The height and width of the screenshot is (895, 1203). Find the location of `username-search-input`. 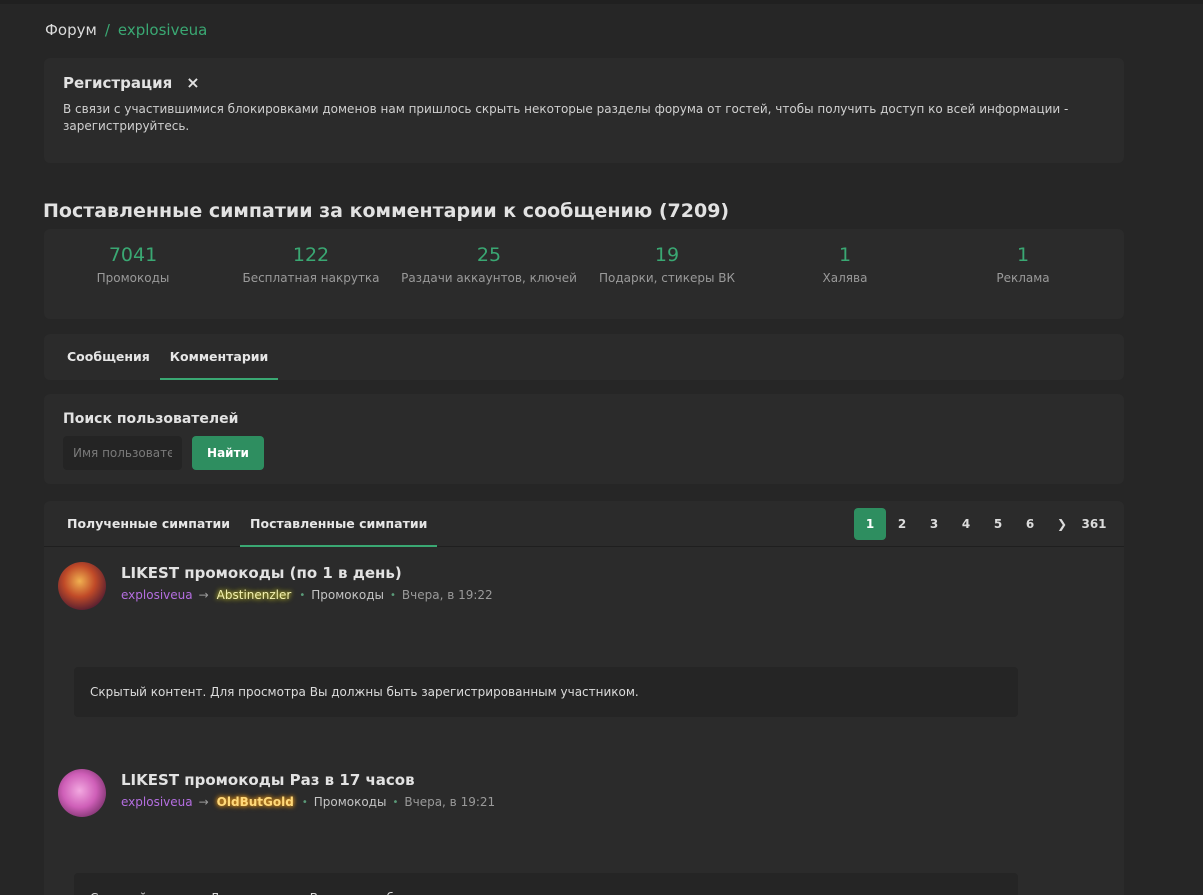

username-search-input is located at coordinates (122, 453).